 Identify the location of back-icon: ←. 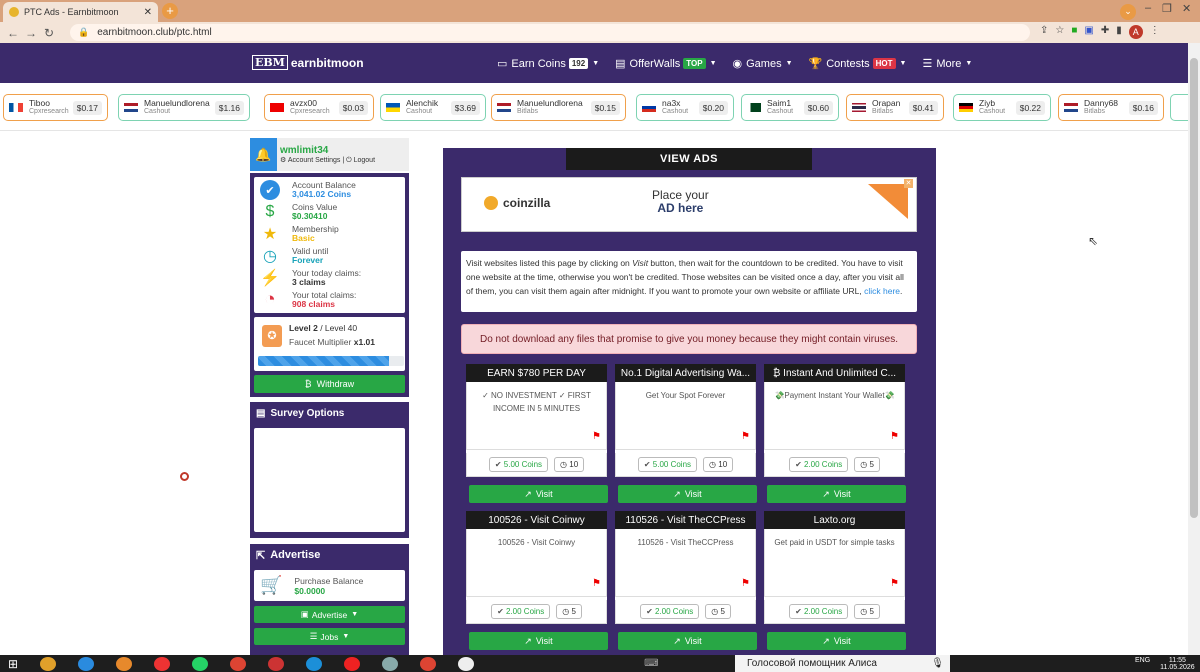
(13, 33).